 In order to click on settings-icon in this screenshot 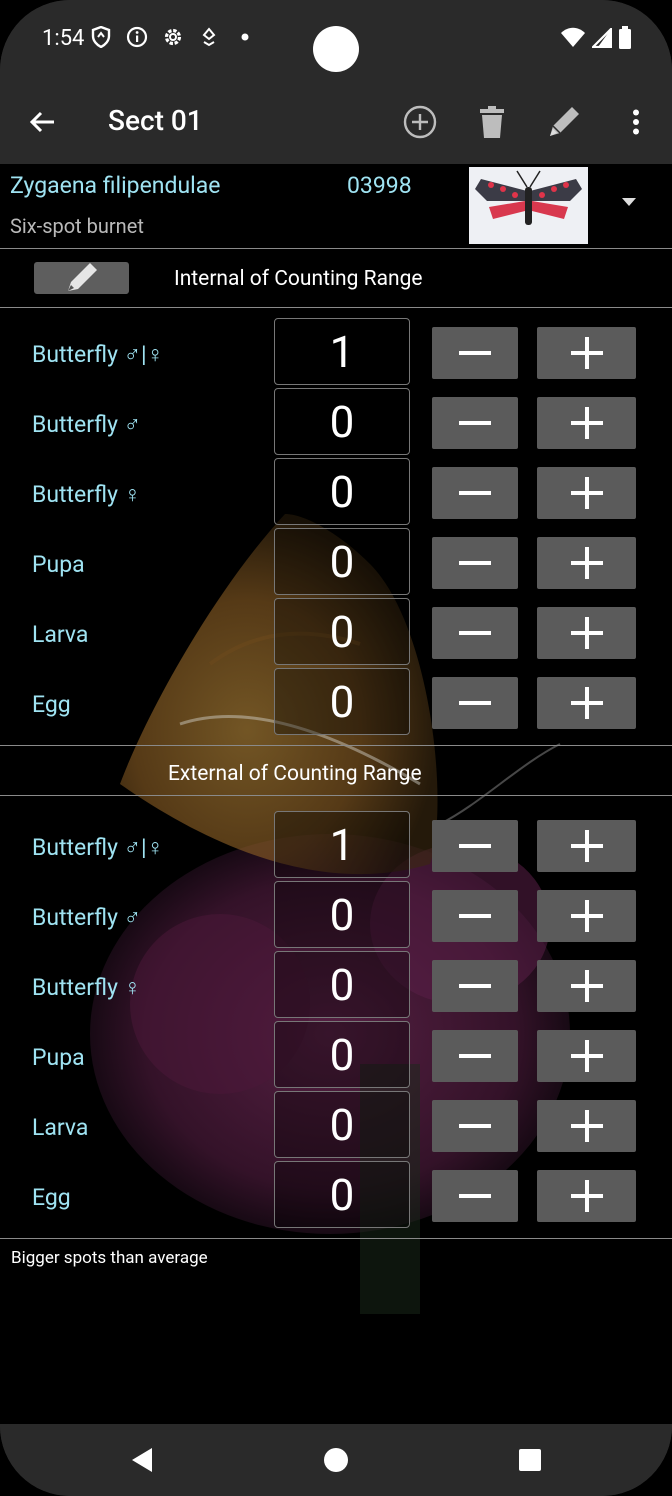, I will do `click(173, 37)`.